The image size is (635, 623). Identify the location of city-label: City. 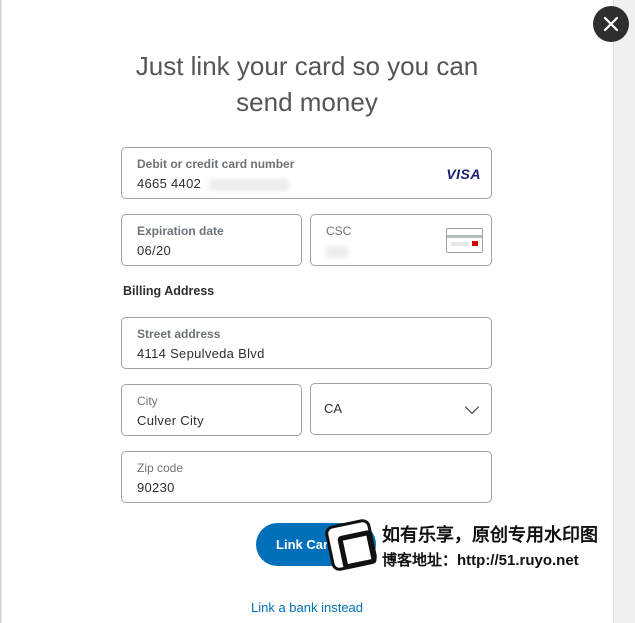
(147, 401).